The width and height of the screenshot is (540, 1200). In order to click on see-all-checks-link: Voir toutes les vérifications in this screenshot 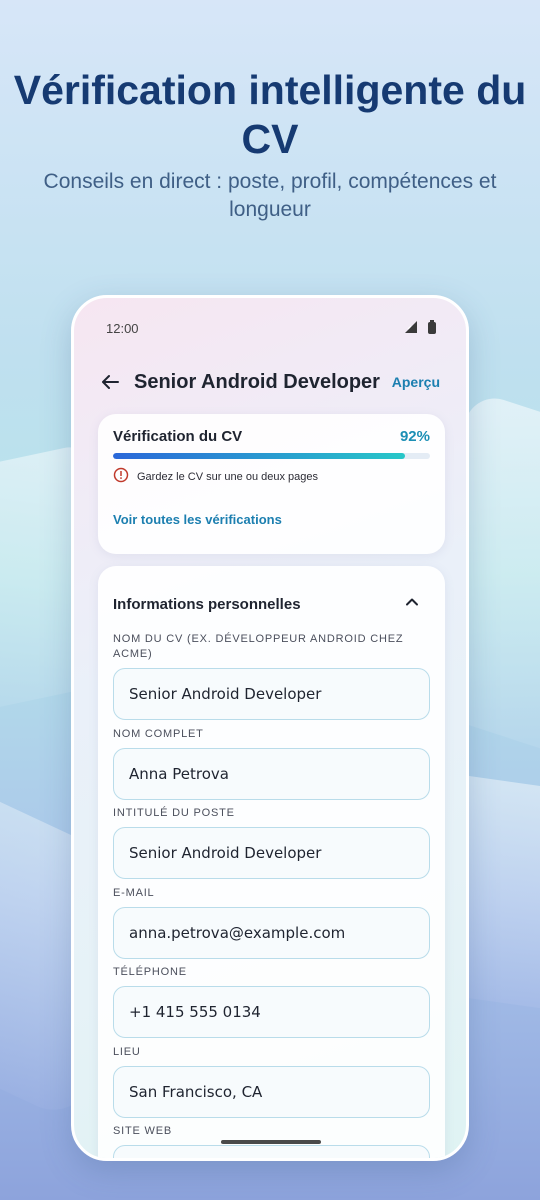, I will do `click(271, 519)`.